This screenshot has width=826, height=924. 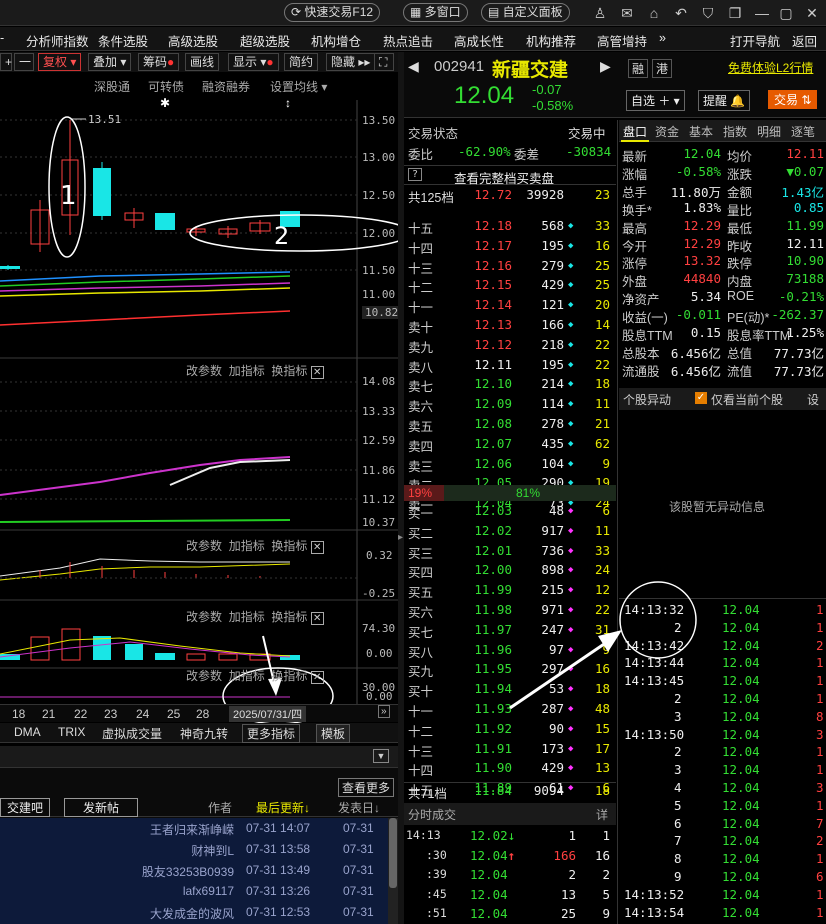 What do you see at coordinates (654, 13) in the screenshot?
I see `home-icon: ⌂` at bounding box center [654, 13].